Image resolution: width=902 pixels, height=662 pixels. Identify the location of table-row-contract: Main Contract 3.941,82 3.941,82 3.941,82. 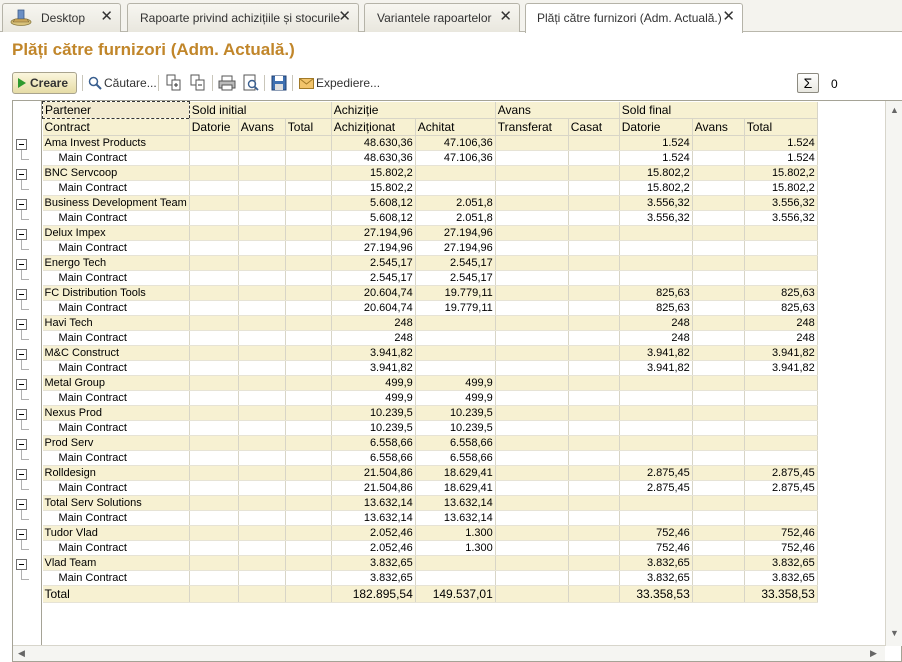
(430, 368).